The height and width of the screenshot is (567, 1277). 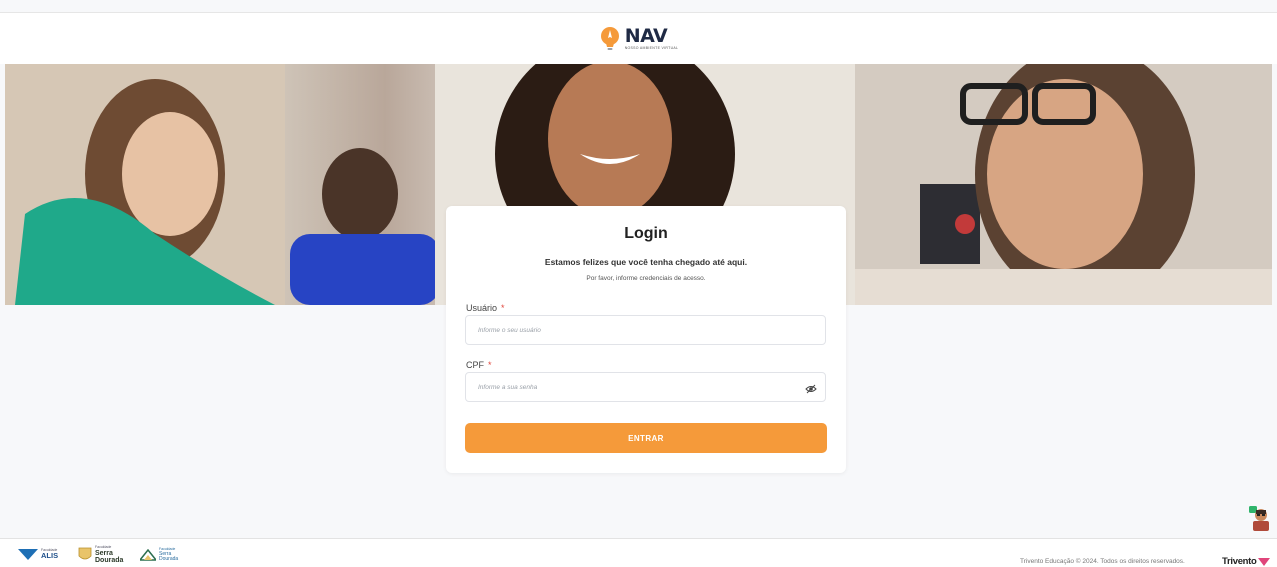 I want to click on trivento-heart-icon, so click(x=1263, y=561).